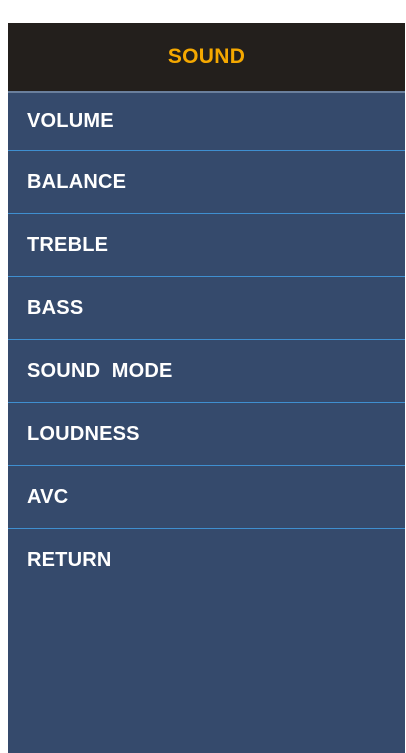 The image size is (406, 753). I want to click on menu-item-avc: AVC, so click(206, 497).